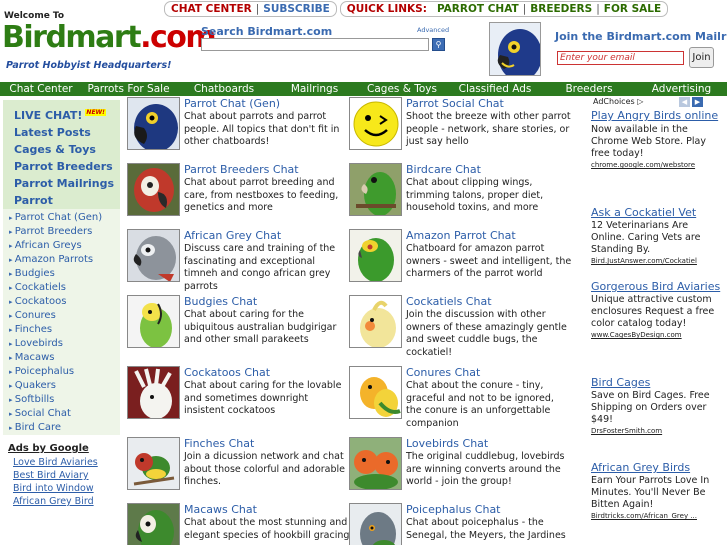 The height and width of the screenshot is (545, 727). I want to click on chat-title: Finches Chat, so click(219, 443).